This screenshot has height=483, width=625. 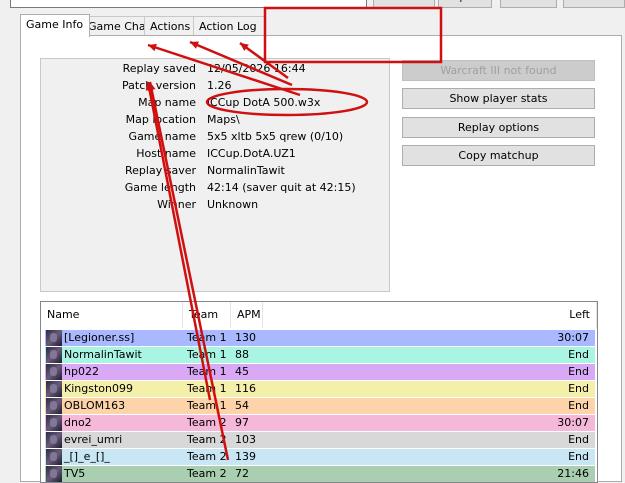 What do you see at coordinates (99, 337) in the screenshot?
I see `player-name: [Legioner.ss]` at bounding box center [99, 337].